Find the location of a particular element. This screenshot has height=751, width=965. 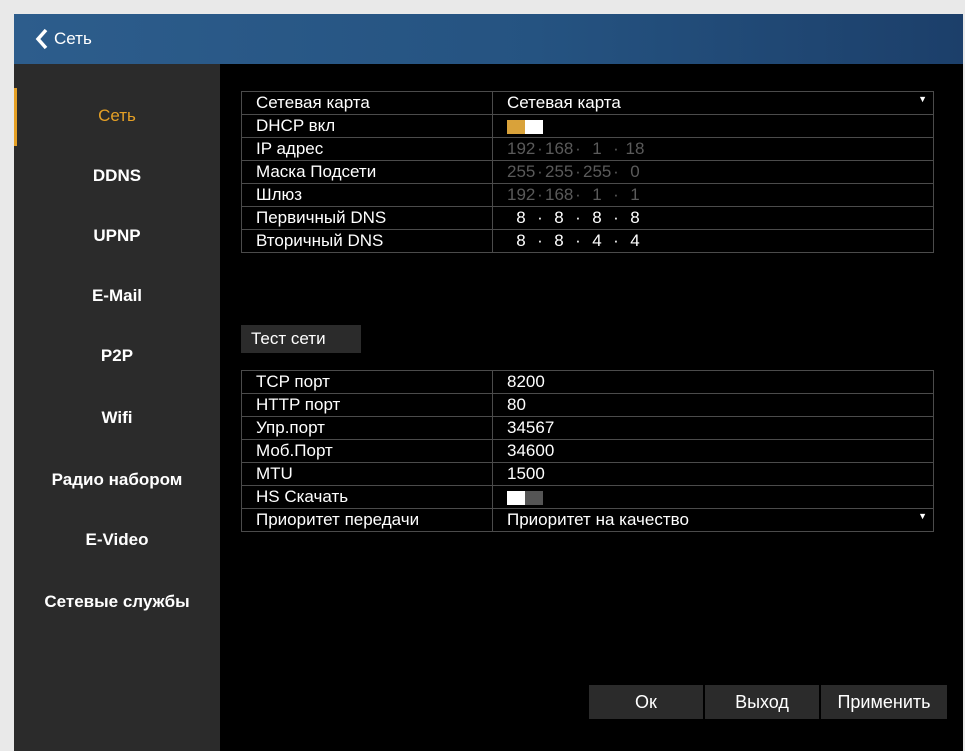

sidebar-item-evideo: E-Video is located at coordinates (117, 540).